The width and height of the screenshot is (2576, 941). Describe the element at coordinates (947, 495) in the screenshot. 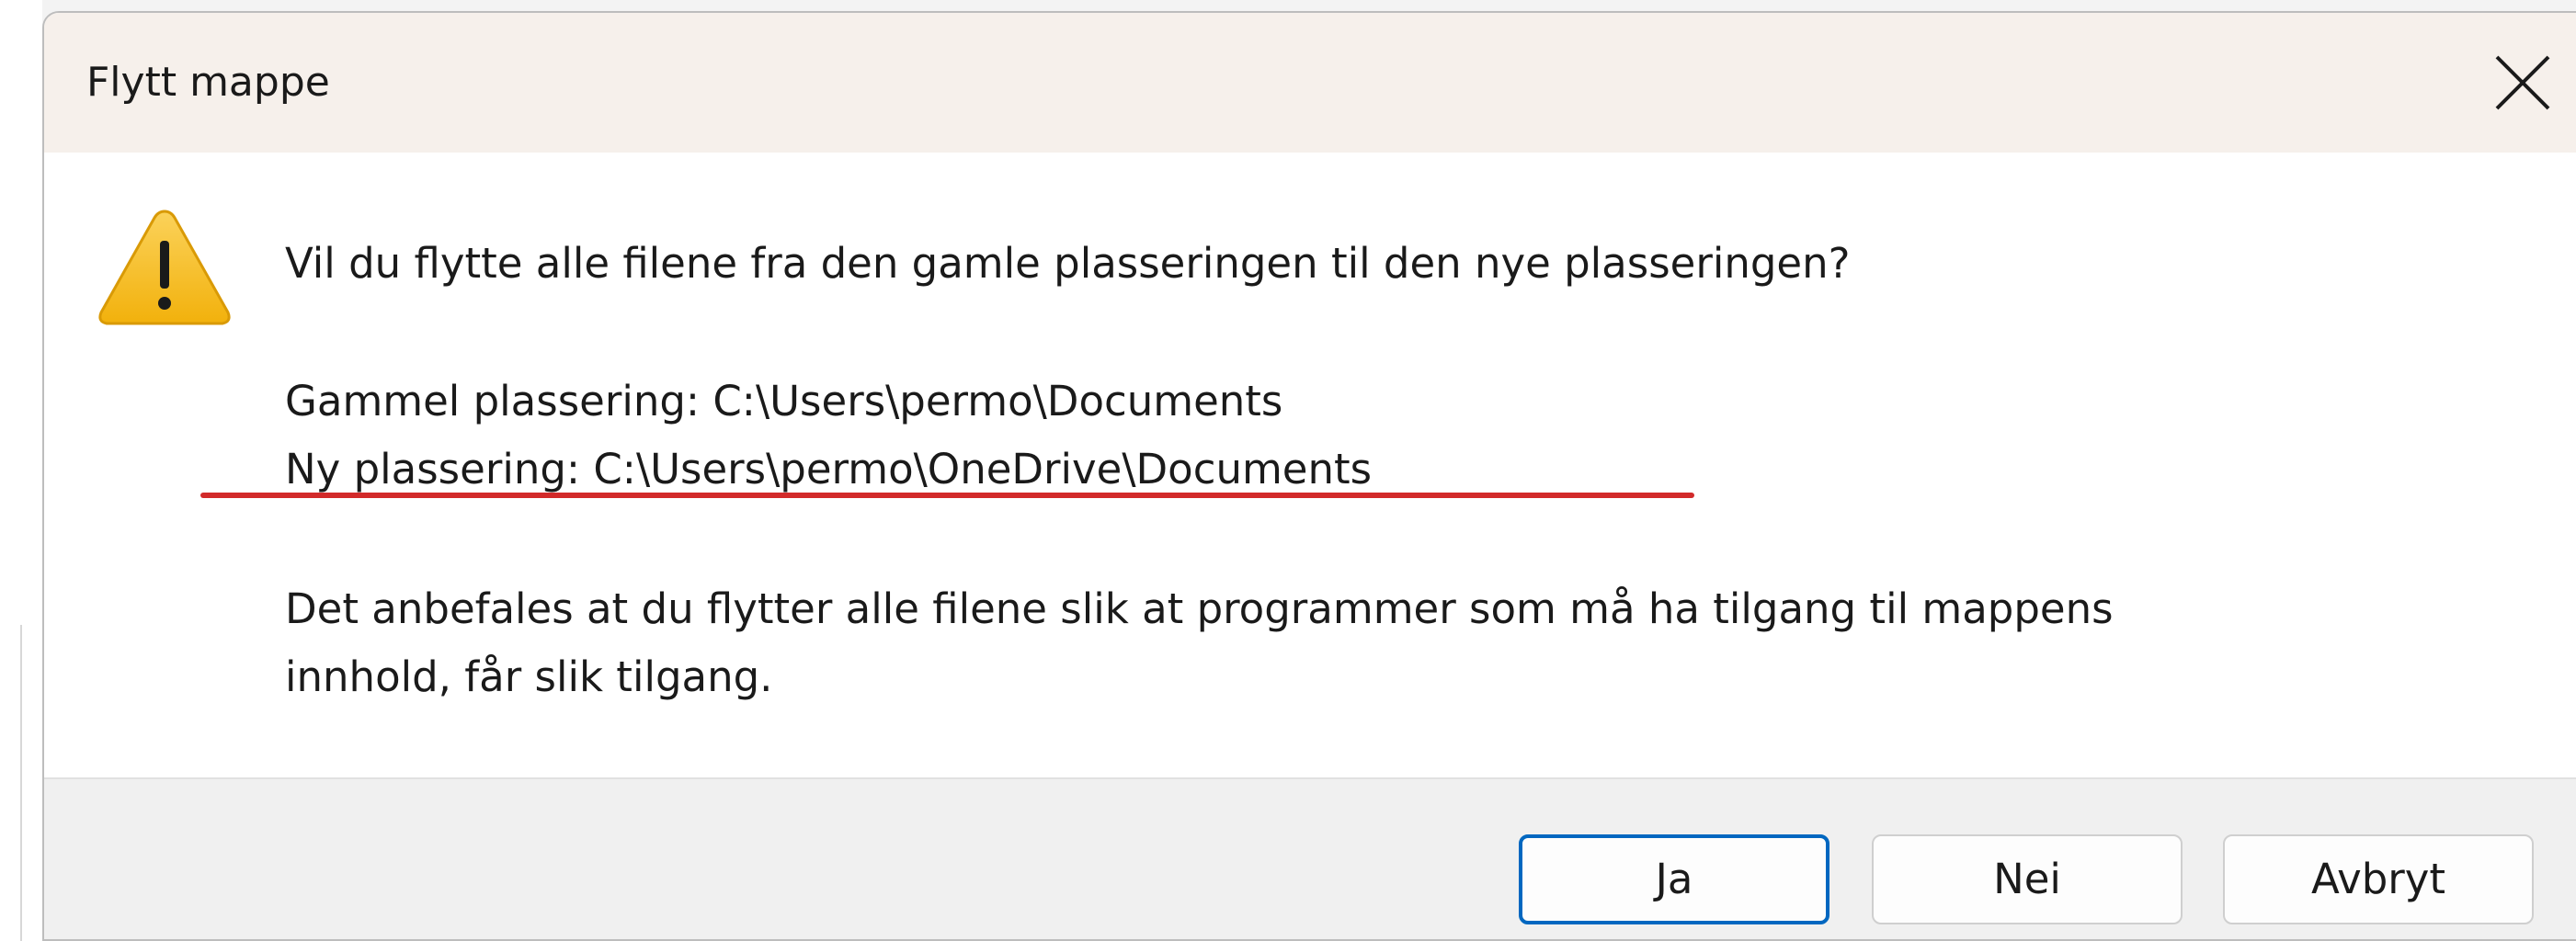

I see `red-annotation-underline` at that location.